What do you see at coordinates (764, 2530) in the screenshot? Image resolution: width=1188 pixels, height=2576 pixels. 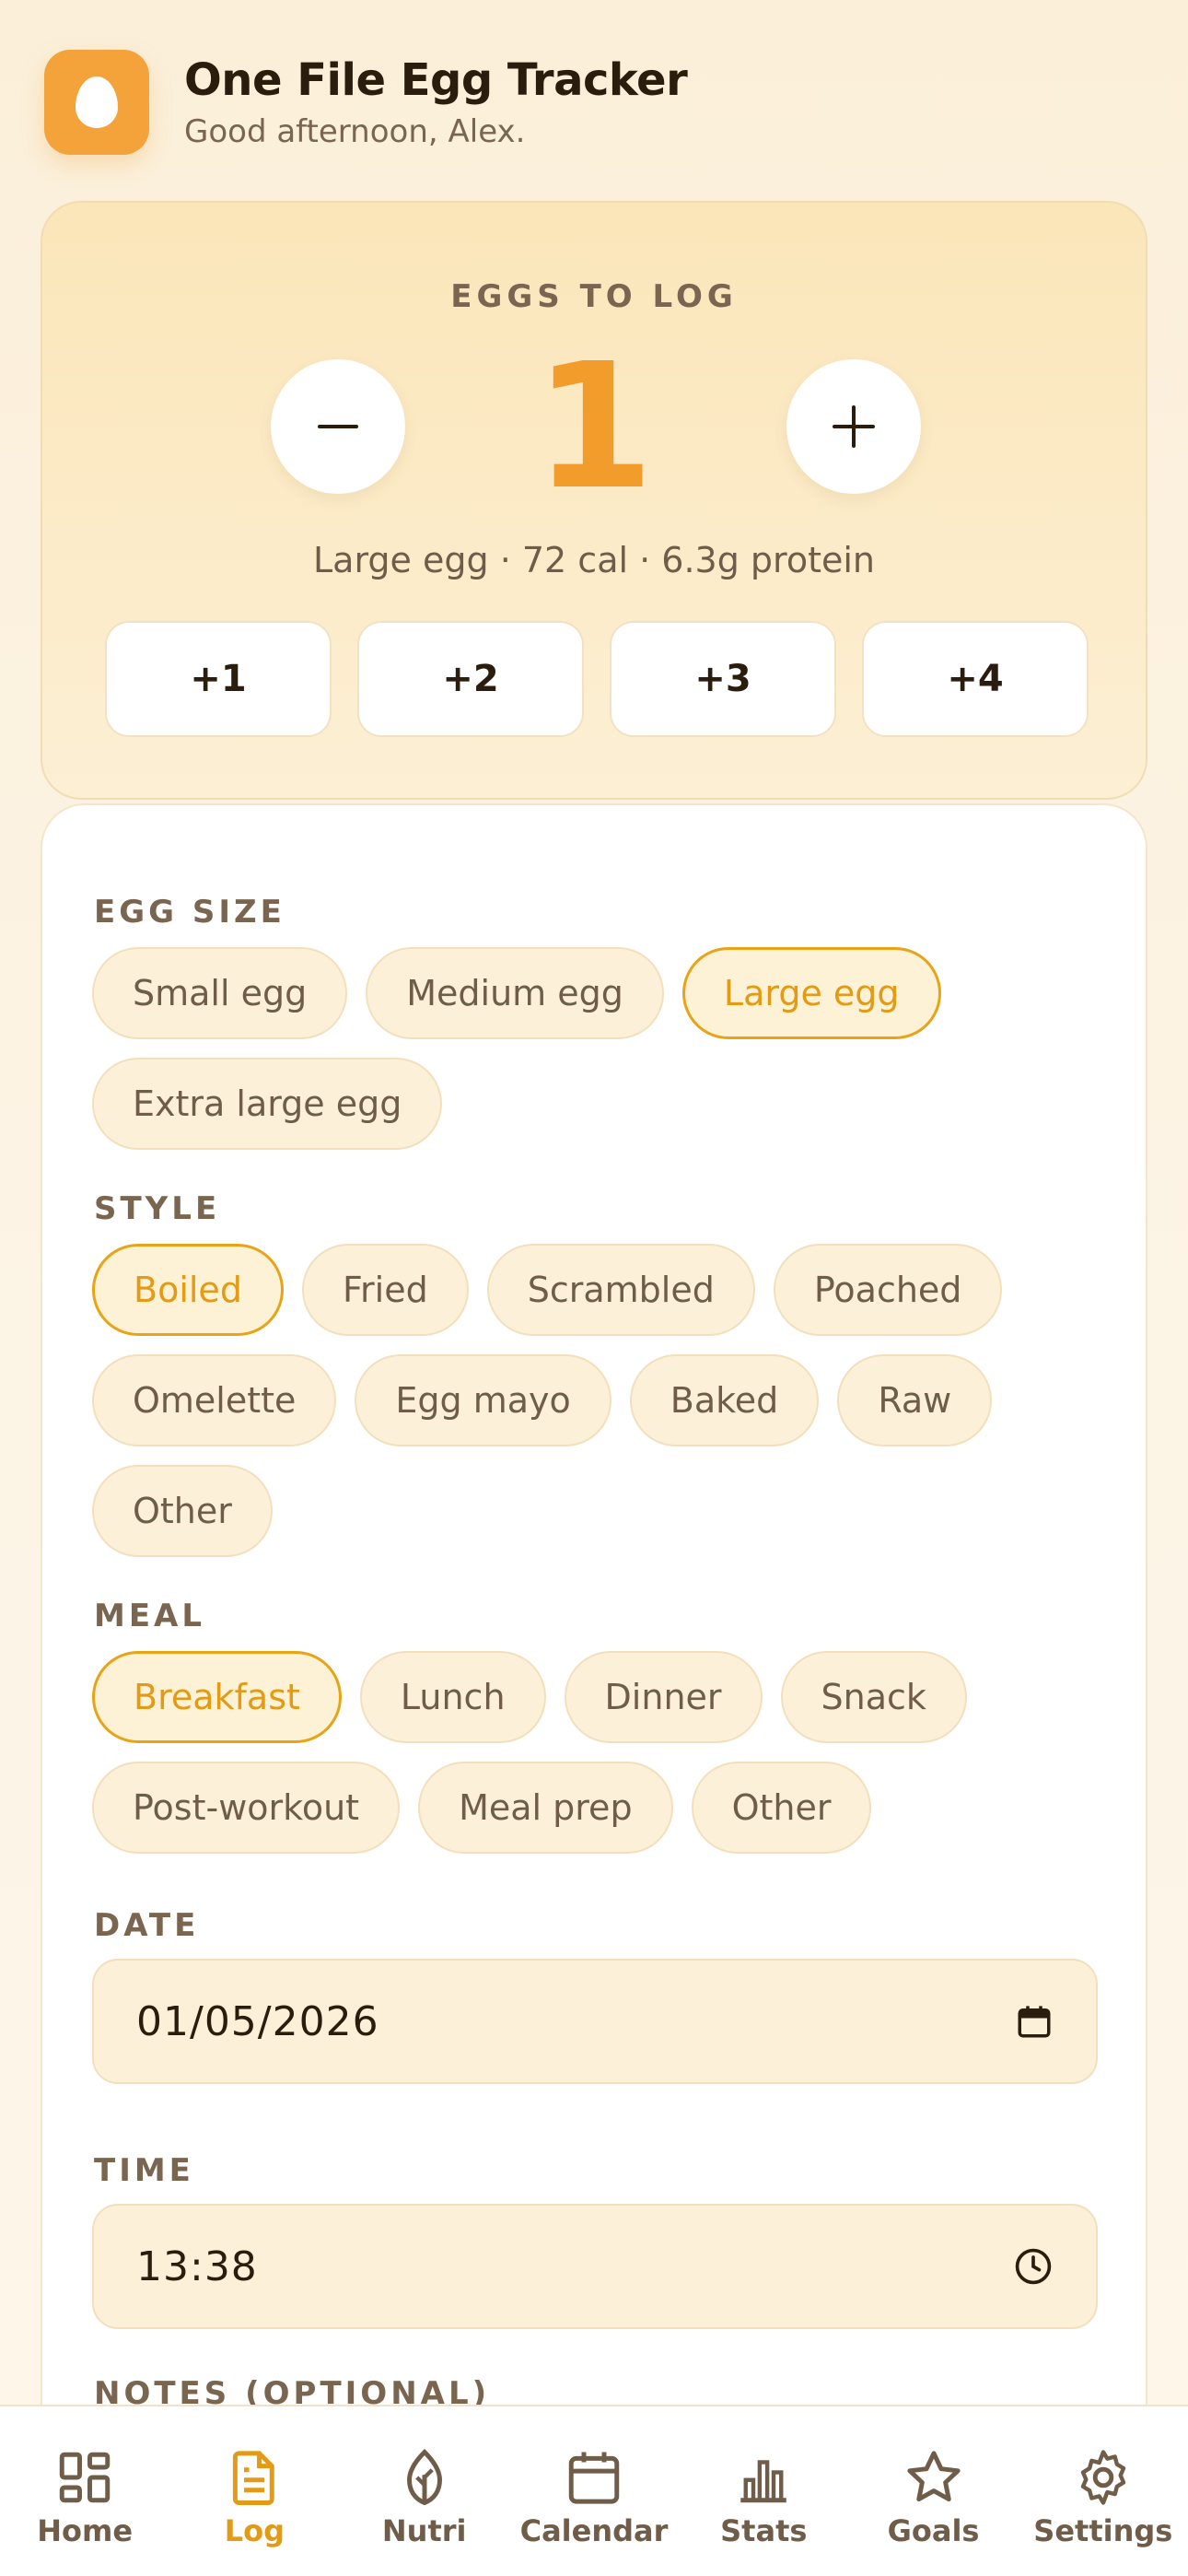 I see `nav-stats-label: Stats` at bounding box center [764, 2530].